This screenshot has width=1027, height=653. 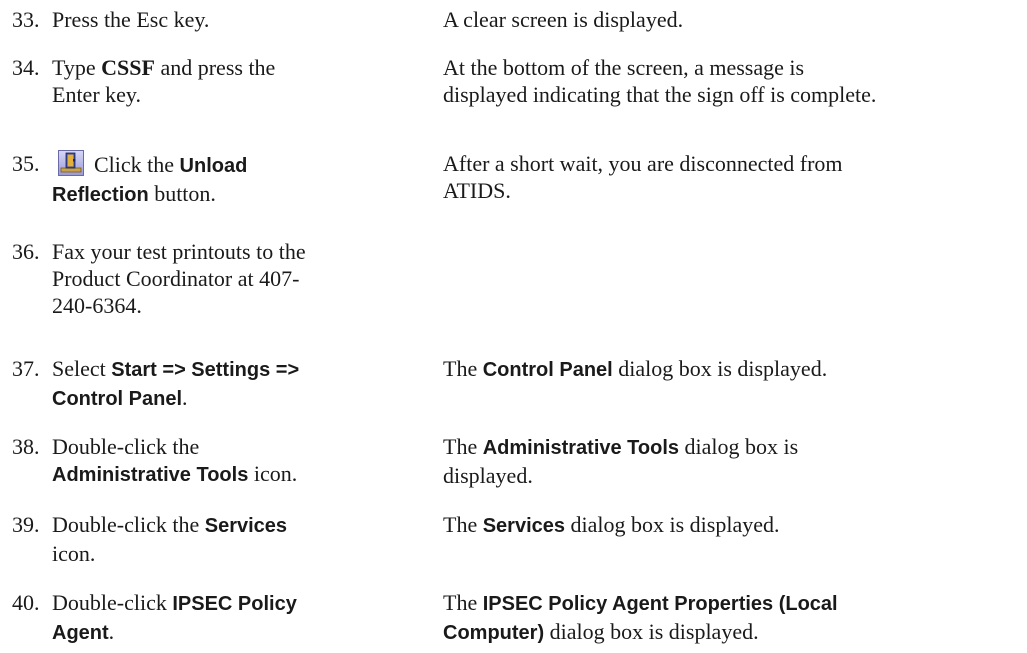 What do you see at coordinates (494, 633) in the screenshot?
I see `dialog-name: Computer)` at bounding box center [494, 633].